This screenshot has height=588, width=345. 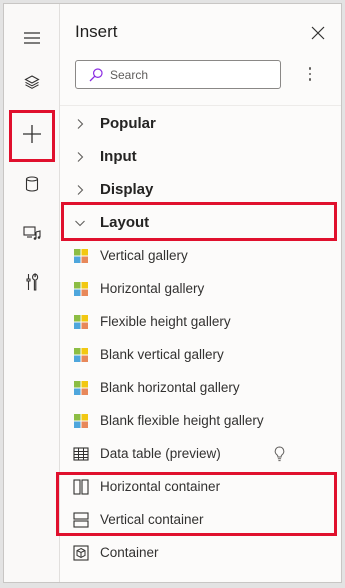 What do you see at coordinates (165, 321) in the screenshot?
I see `item-label: Flexible height gallery` at bounding box center [165, 321].